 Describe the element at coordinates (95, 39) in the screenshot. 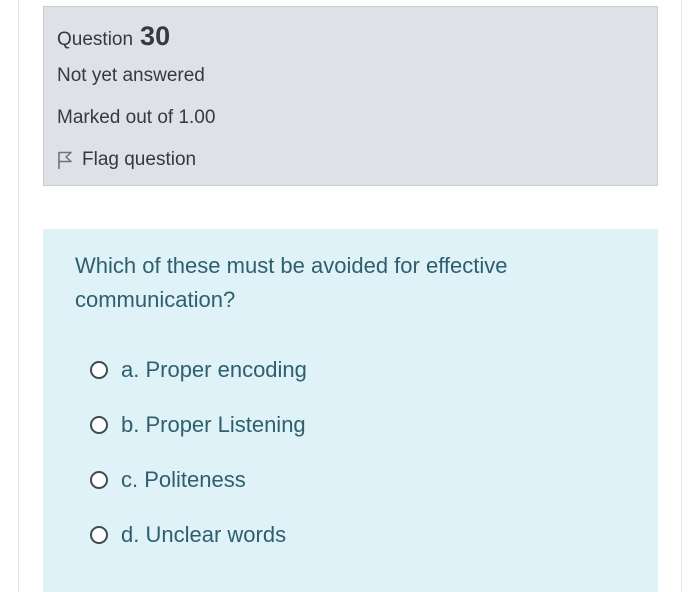

I see `question-word: Question` at that location.